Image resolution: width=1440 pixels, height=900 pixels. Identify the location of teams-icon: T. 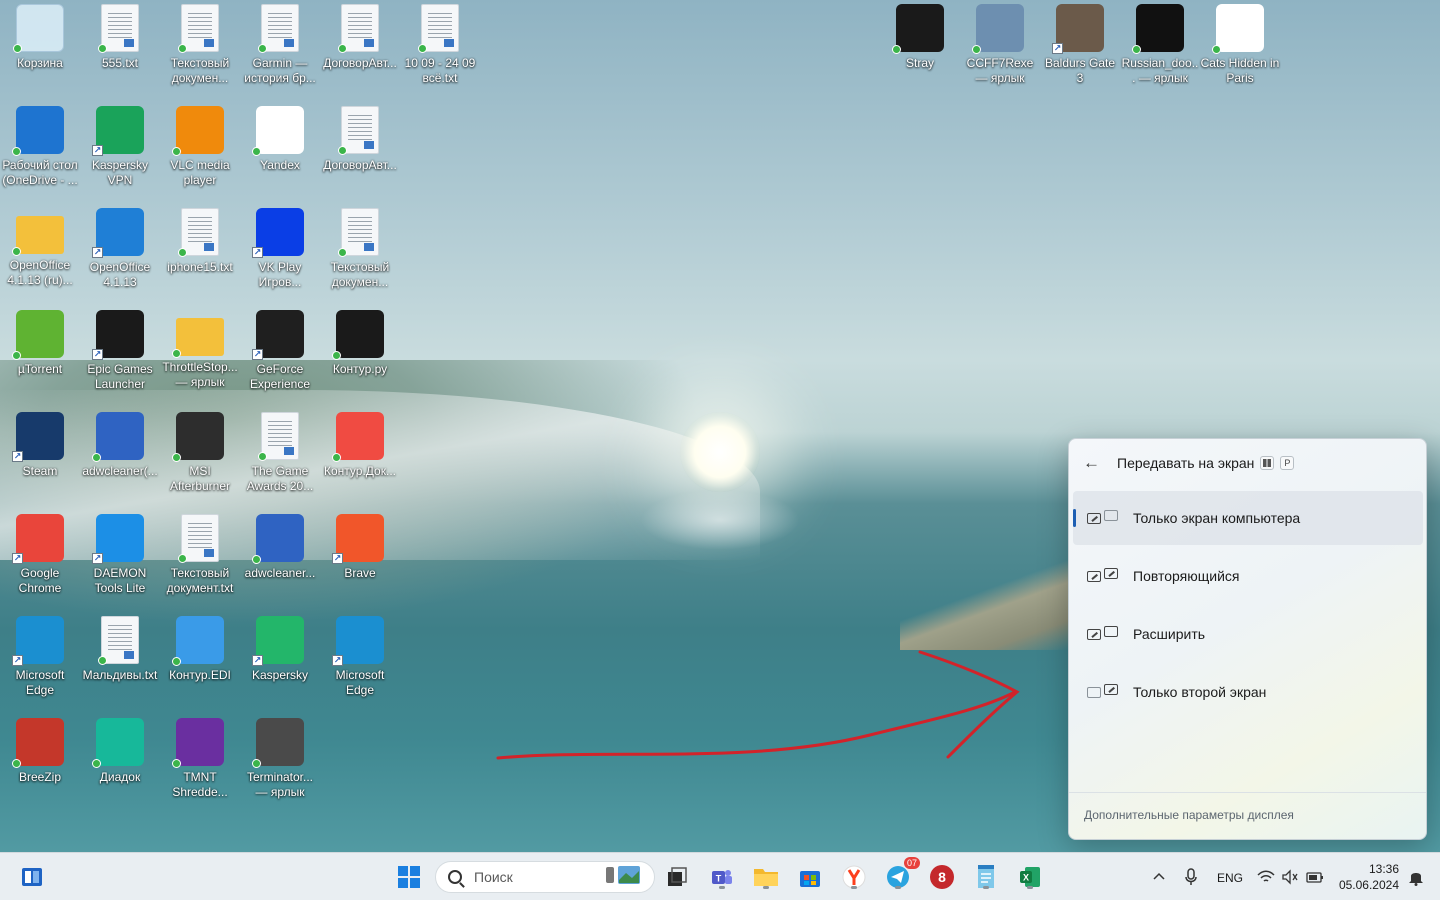
(722, 877).